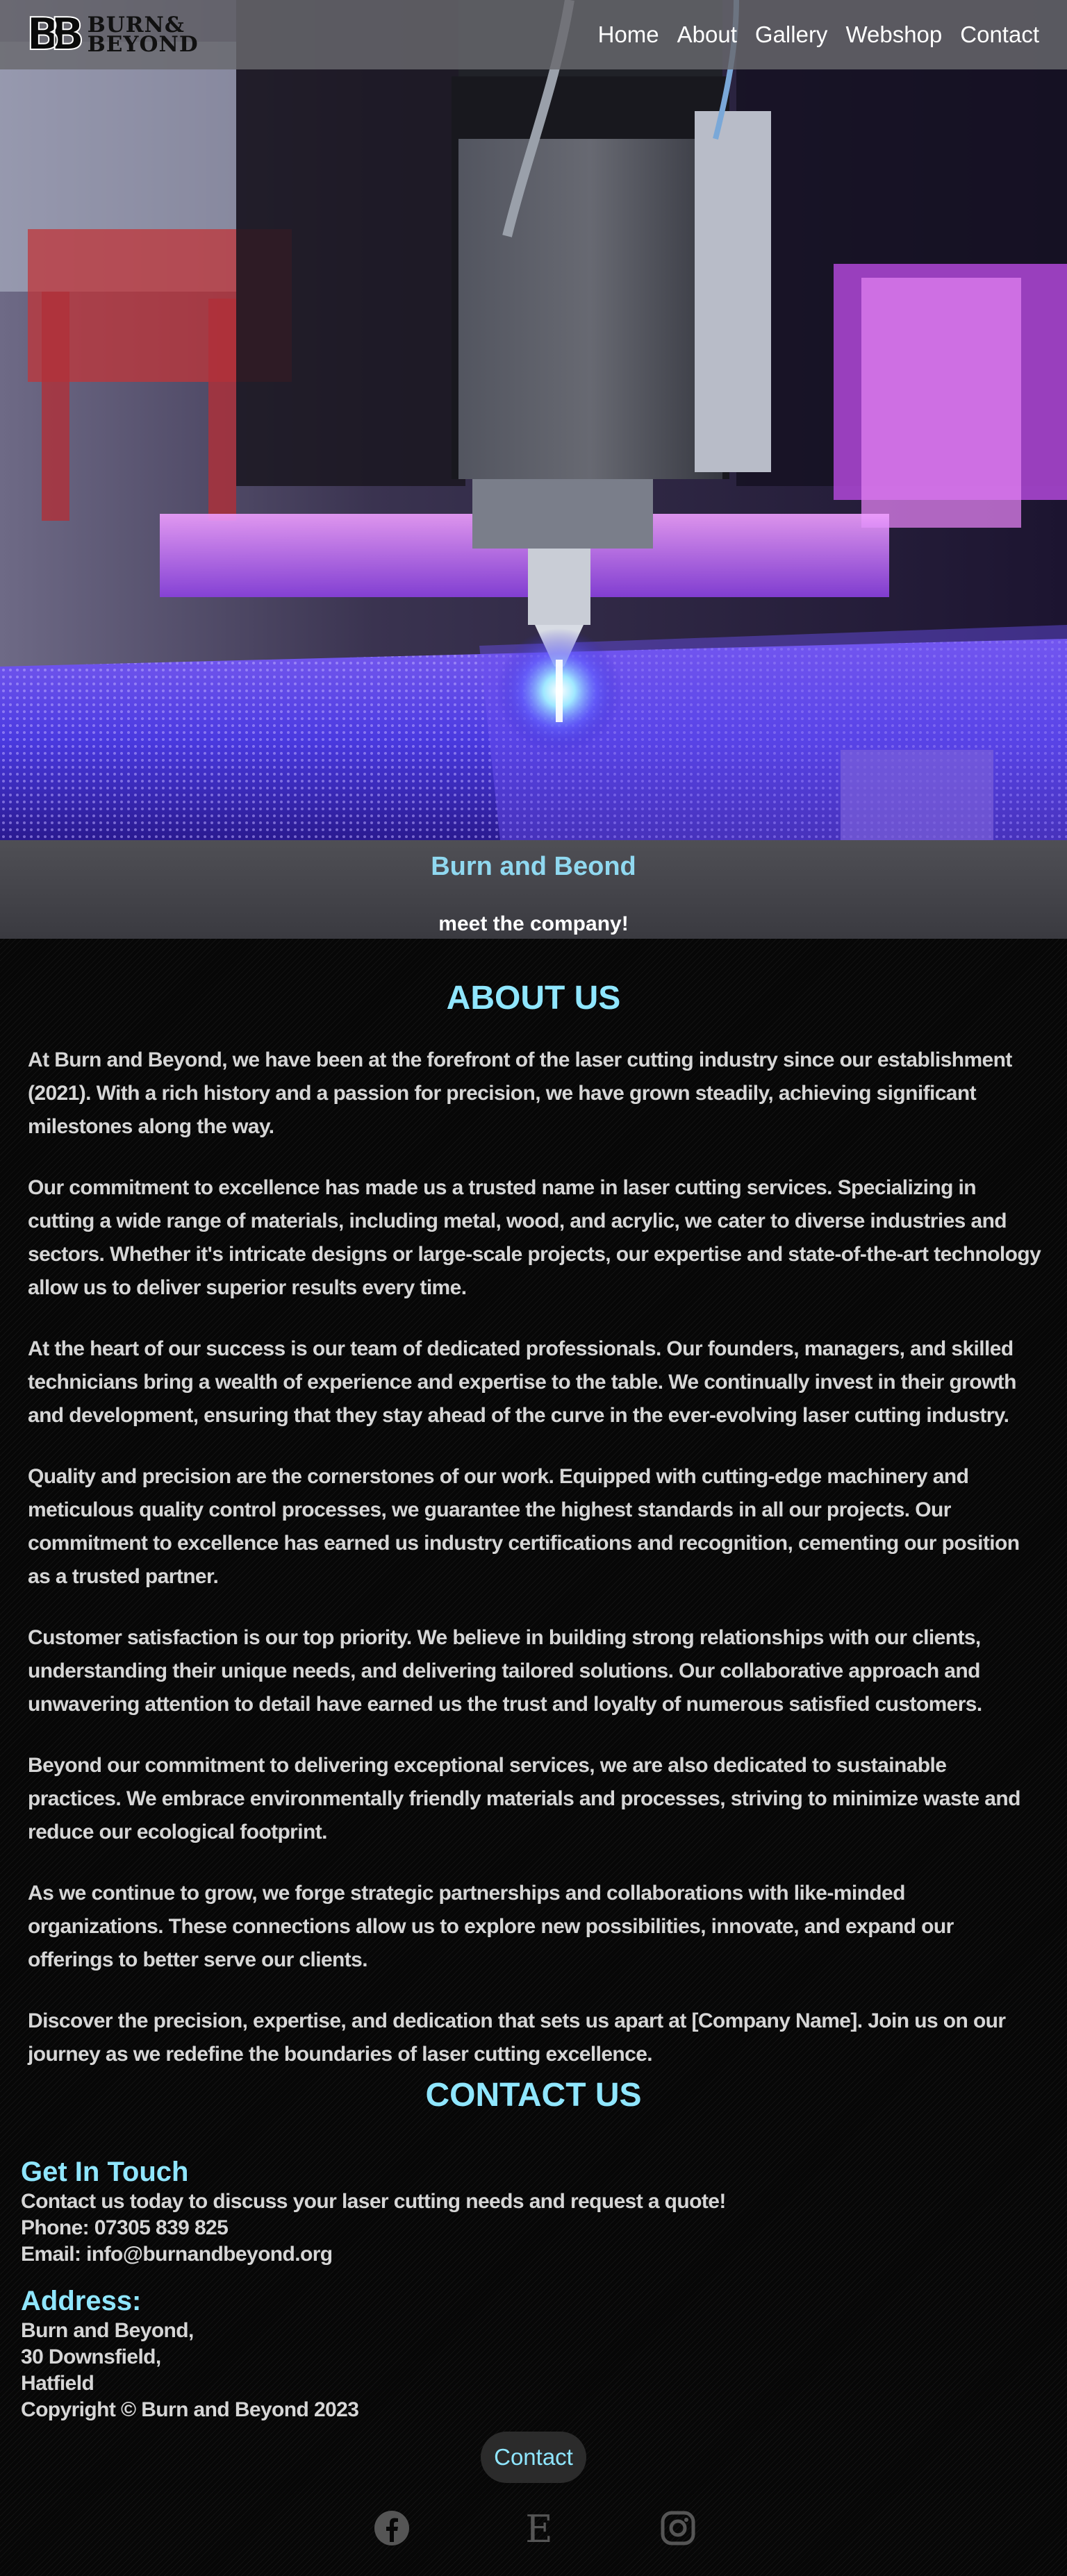 The width and height of the screenshot is (1067, 2576). I want to click on logo-wordmark: BURN& BEYOND, so click(143, 36).